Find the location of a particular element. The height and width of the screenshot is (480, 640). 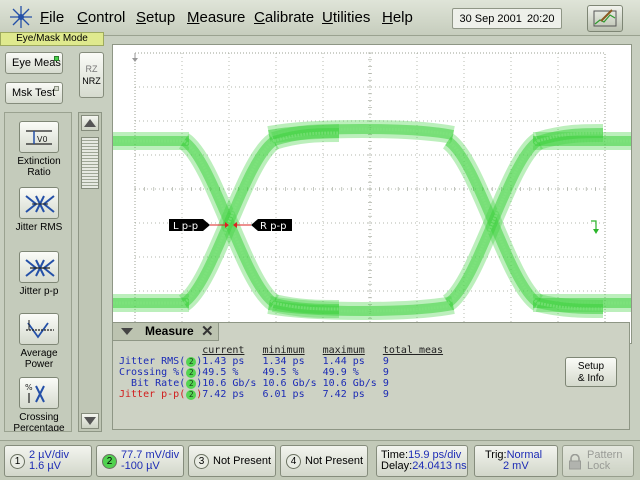

table-row: Jitter RMS(2) 1.43 ps 1.34 ps 1.44 ps 9 is located at coordinates (284, 361).